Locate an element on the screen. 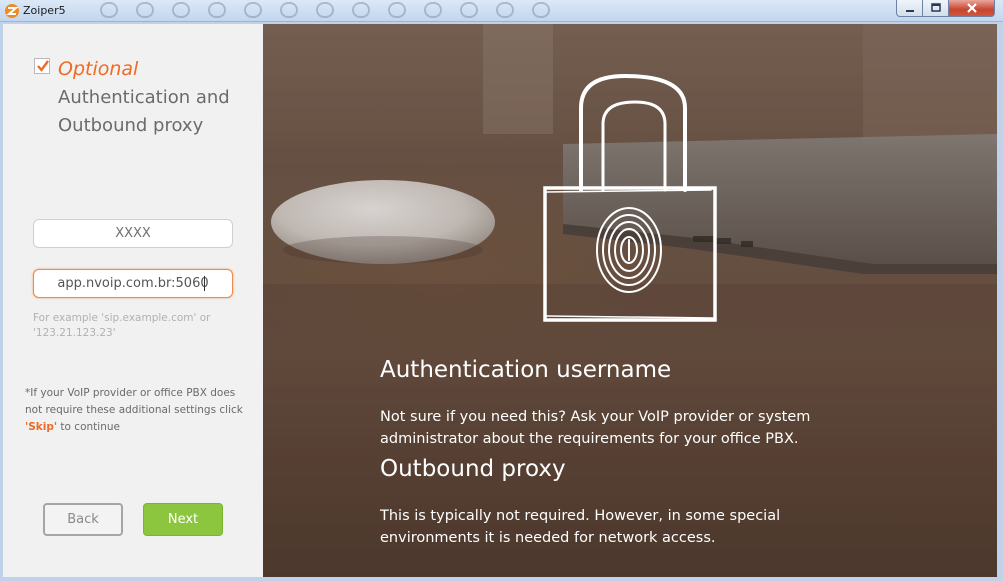  window-controls is located at coordinates (945, 8).